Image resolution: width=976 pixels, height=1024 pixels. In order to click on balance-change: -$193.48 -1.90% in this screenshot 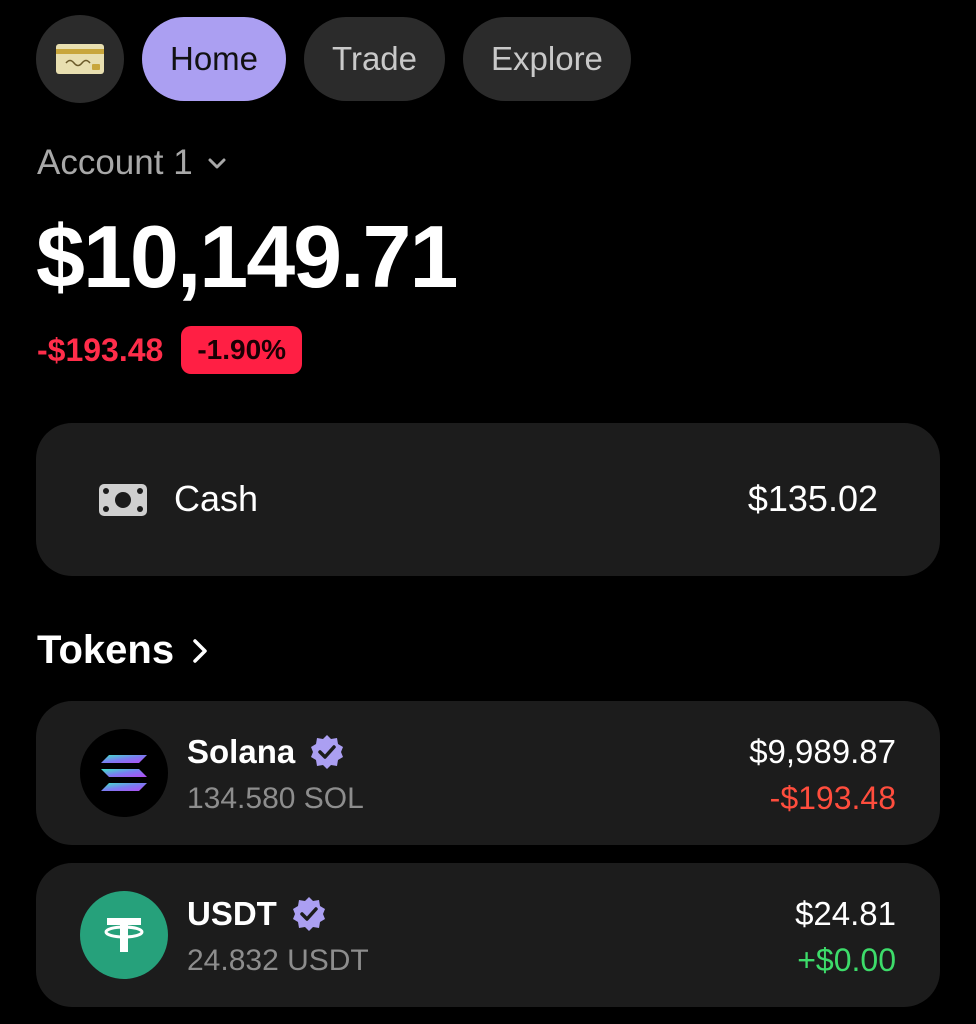, I will do `click(170, 350)`.